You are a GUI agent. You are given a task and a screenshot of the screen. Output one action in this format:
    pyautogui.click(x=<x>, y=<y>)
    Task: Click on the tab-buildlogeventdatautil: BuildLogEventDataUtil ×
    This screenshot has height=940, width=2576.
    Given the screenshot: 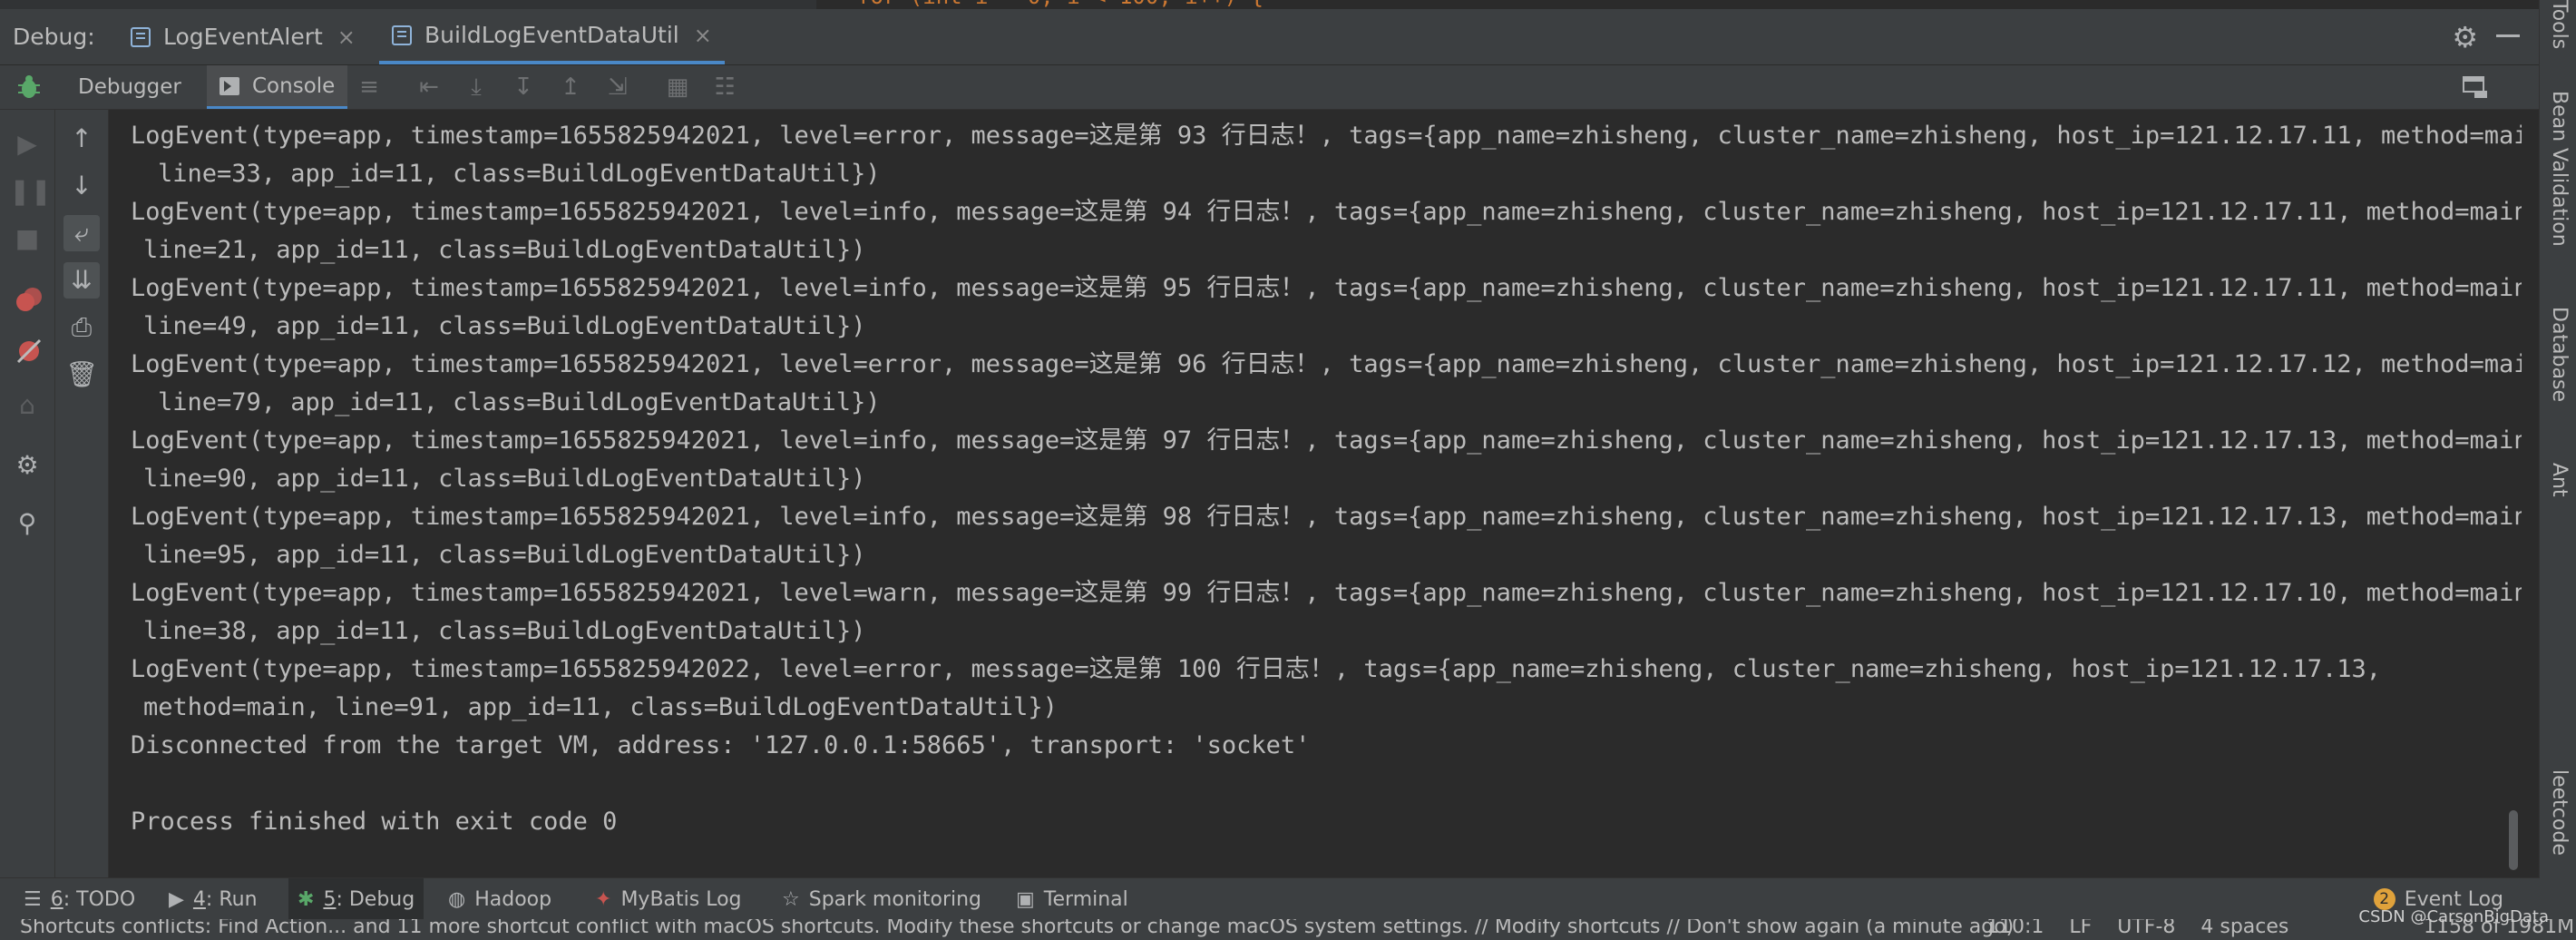 What is the action you would take?
    pyautogui.click(x=552, y=36)
    